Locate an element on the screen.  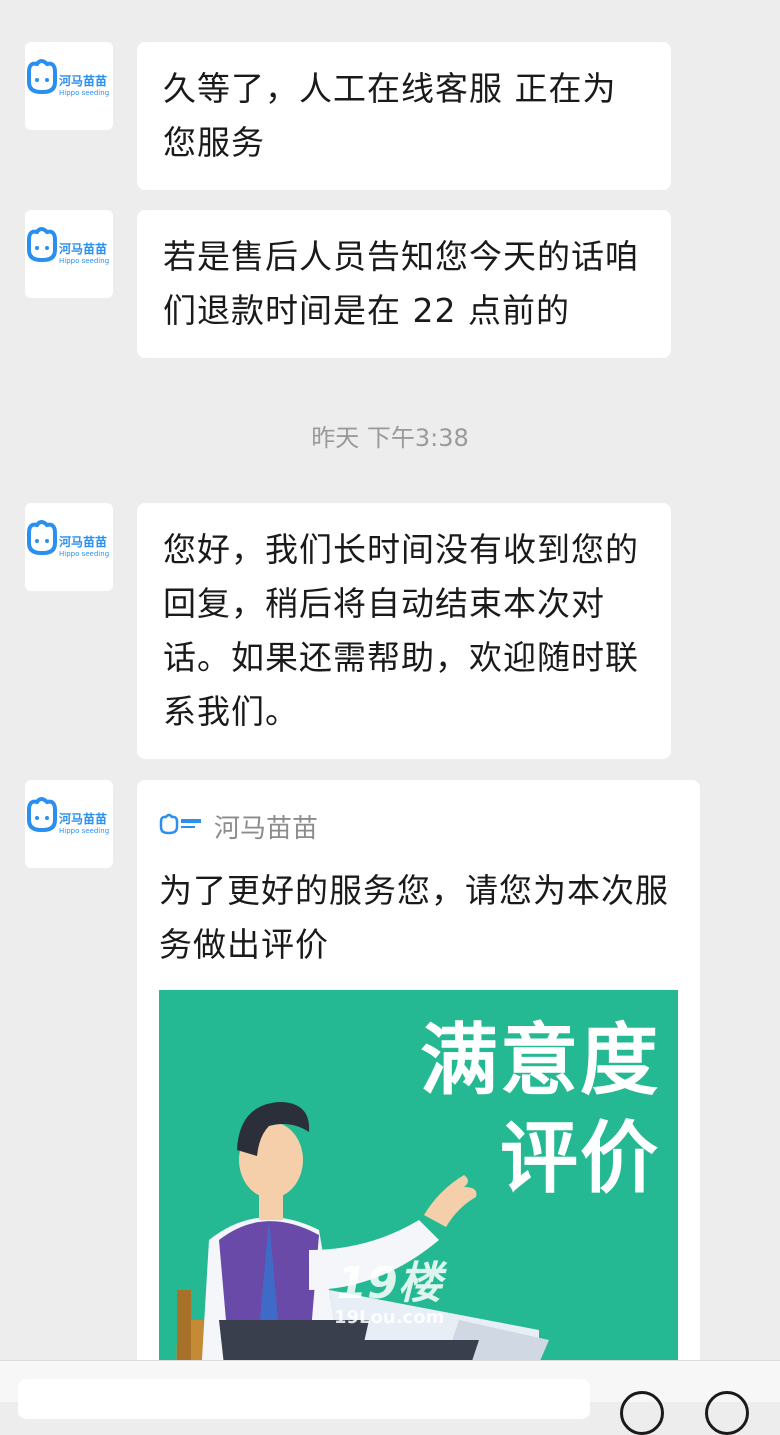
watermark-big: 19楼 is located at coordinates (389, 1283).